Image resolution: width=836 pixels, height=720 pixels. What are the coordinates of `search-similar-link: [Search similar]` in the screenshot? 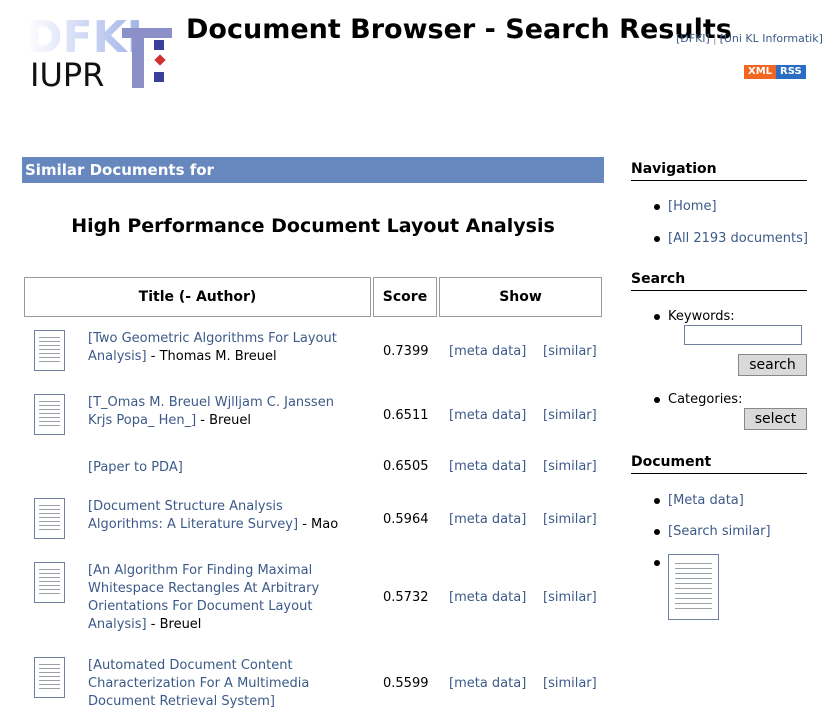 It's located at (719, 531).